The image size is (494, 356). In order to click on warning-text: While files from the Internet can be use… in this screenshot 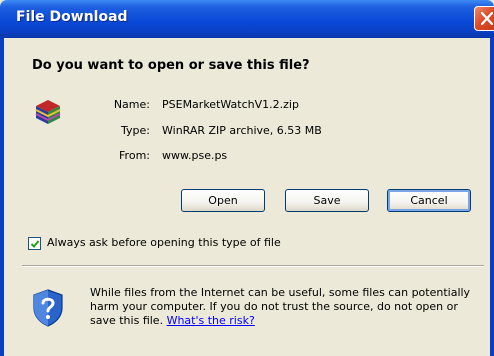, I will do `click(280, 306)`.